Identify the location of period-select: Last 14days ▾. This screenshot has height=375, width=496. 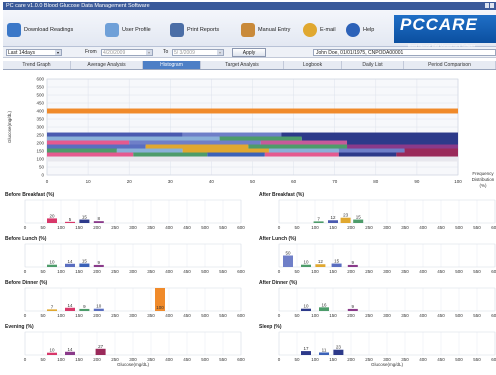
(34, 52).